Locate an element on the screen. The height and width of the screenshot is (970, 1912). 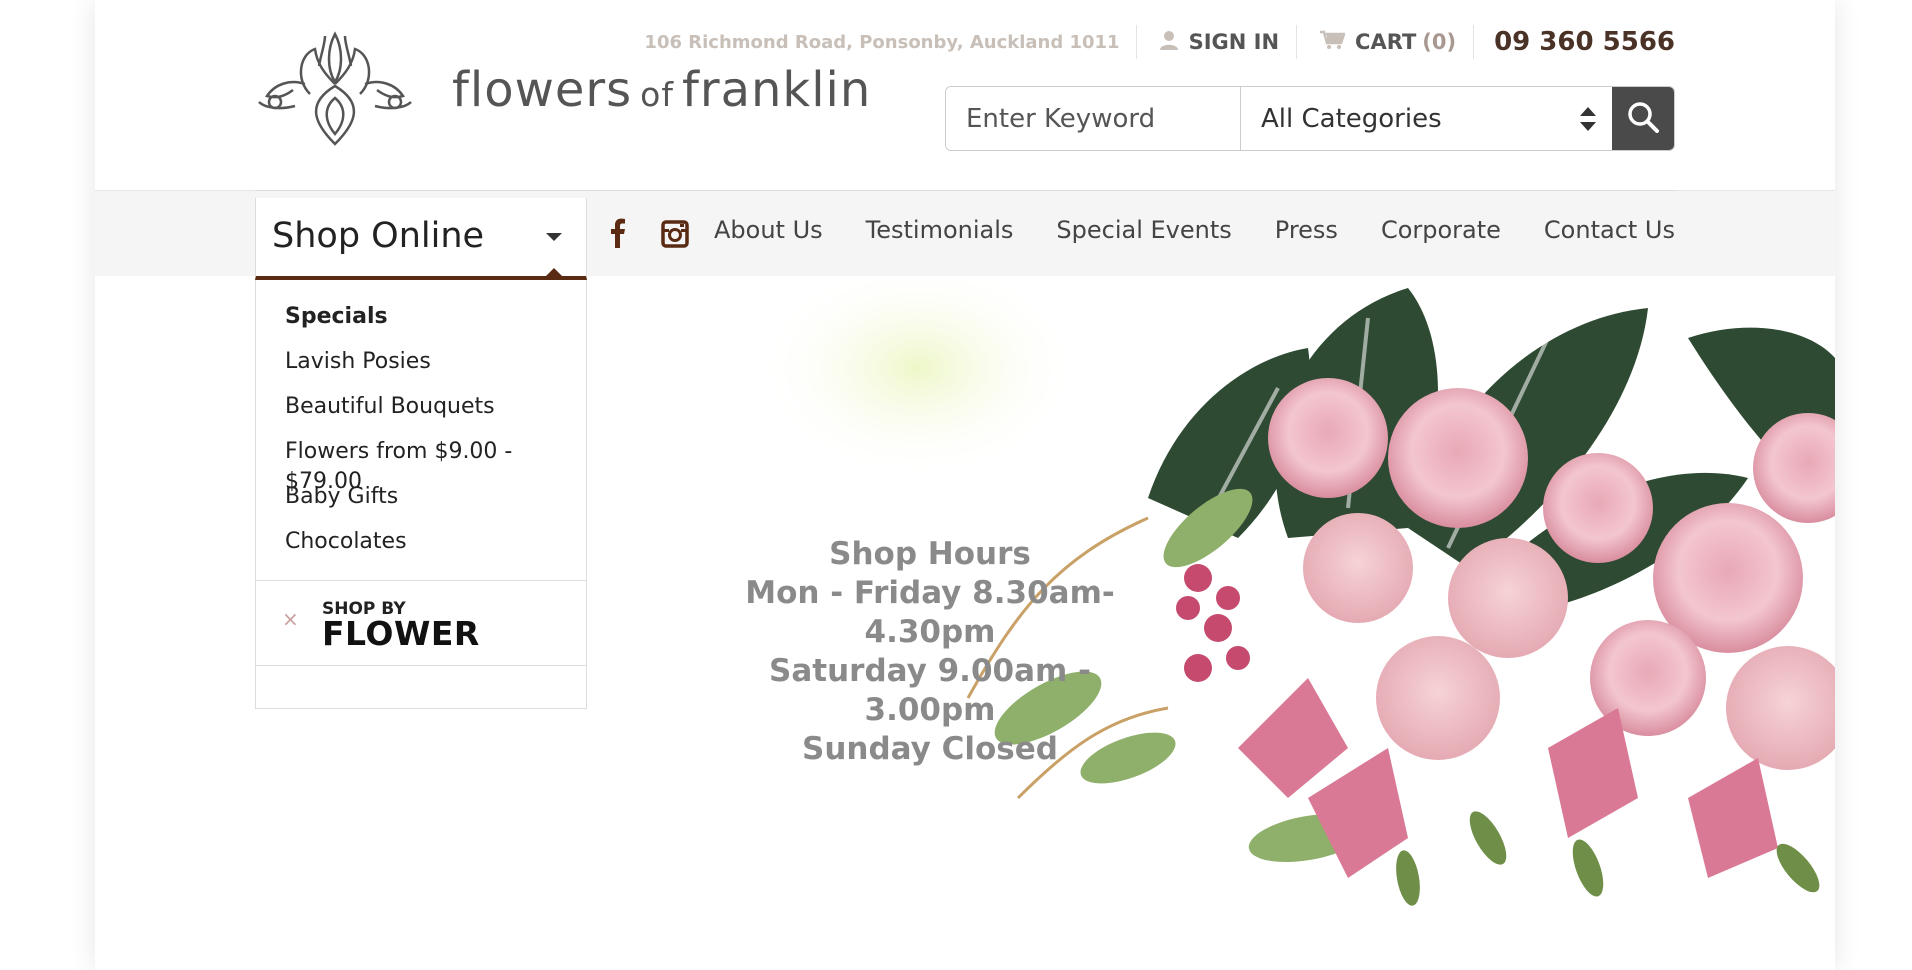
menu-item-lavish-posies: Lavish Posies is located at coordinates (435, 369).